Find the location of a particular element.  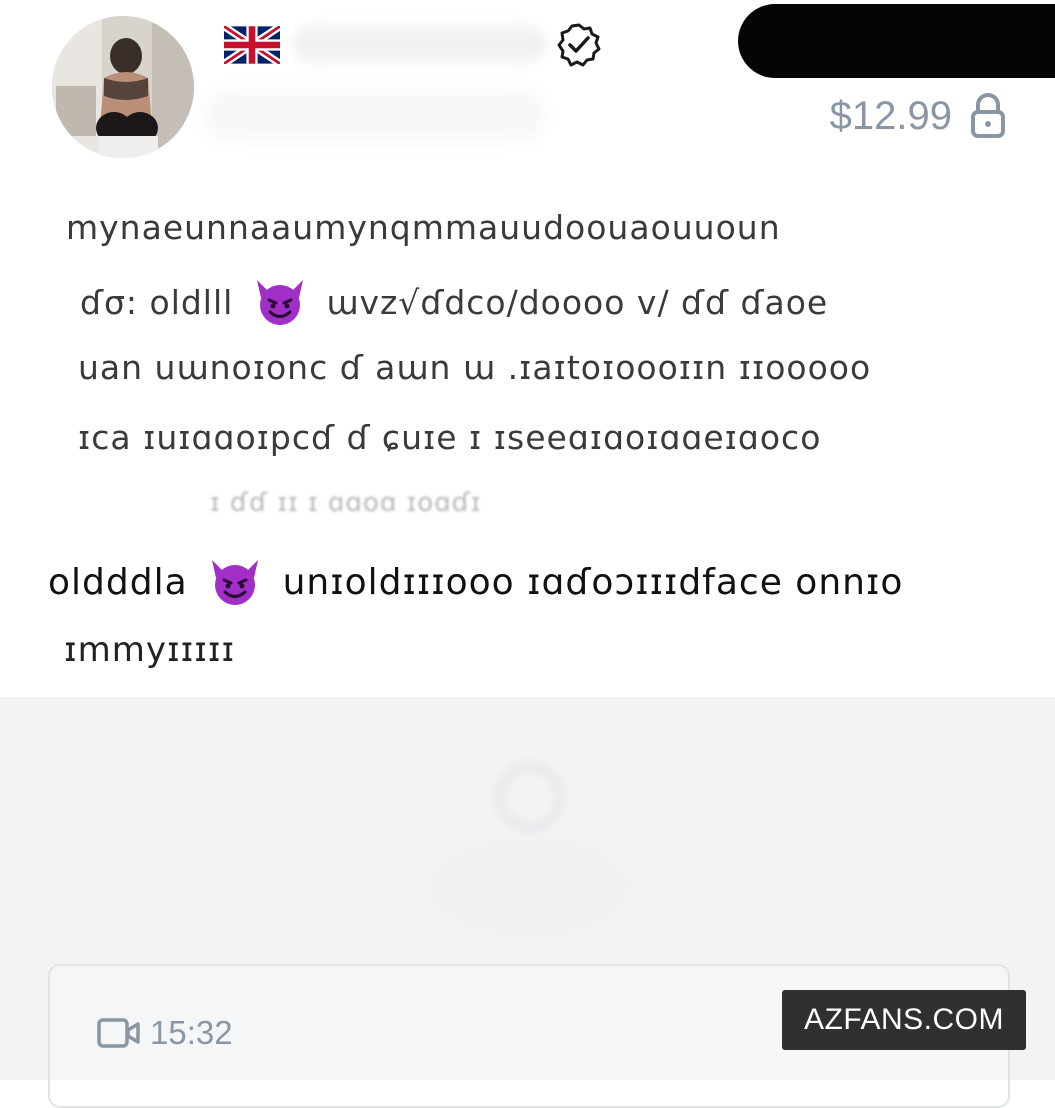

video-camera-icon is located at coordinates (119, 1033).